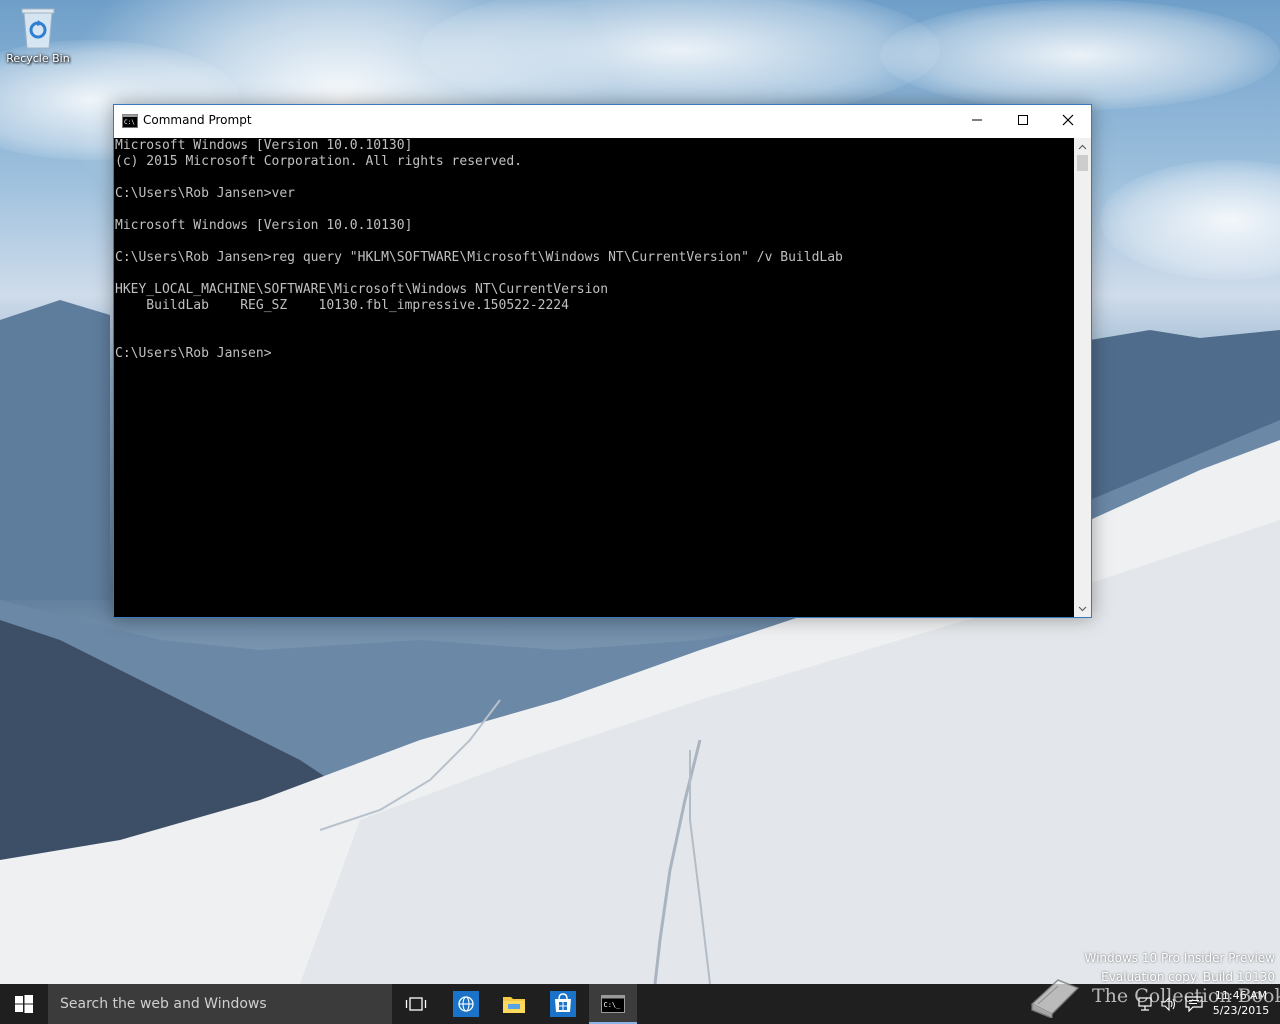 This screenshot has height=1024, width=1280. What do you see at coordinates (38, 58) in the screenshot?
I see `recycle-bin-label: Recycle Bin` at bounding box center [38, 58].